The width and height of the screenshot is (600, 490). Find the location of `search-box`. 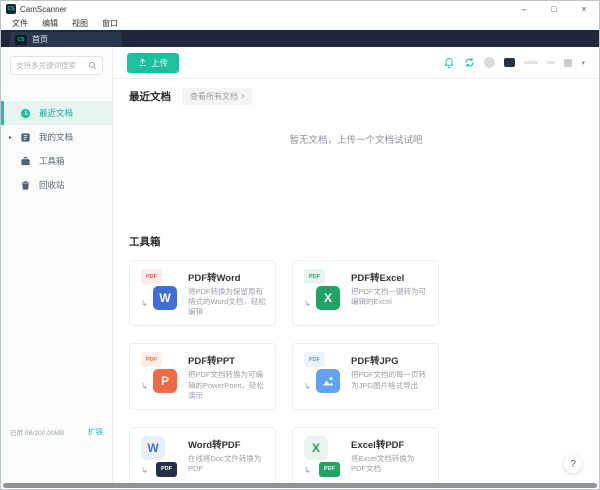

search-box is located at coordinates (56, 65).